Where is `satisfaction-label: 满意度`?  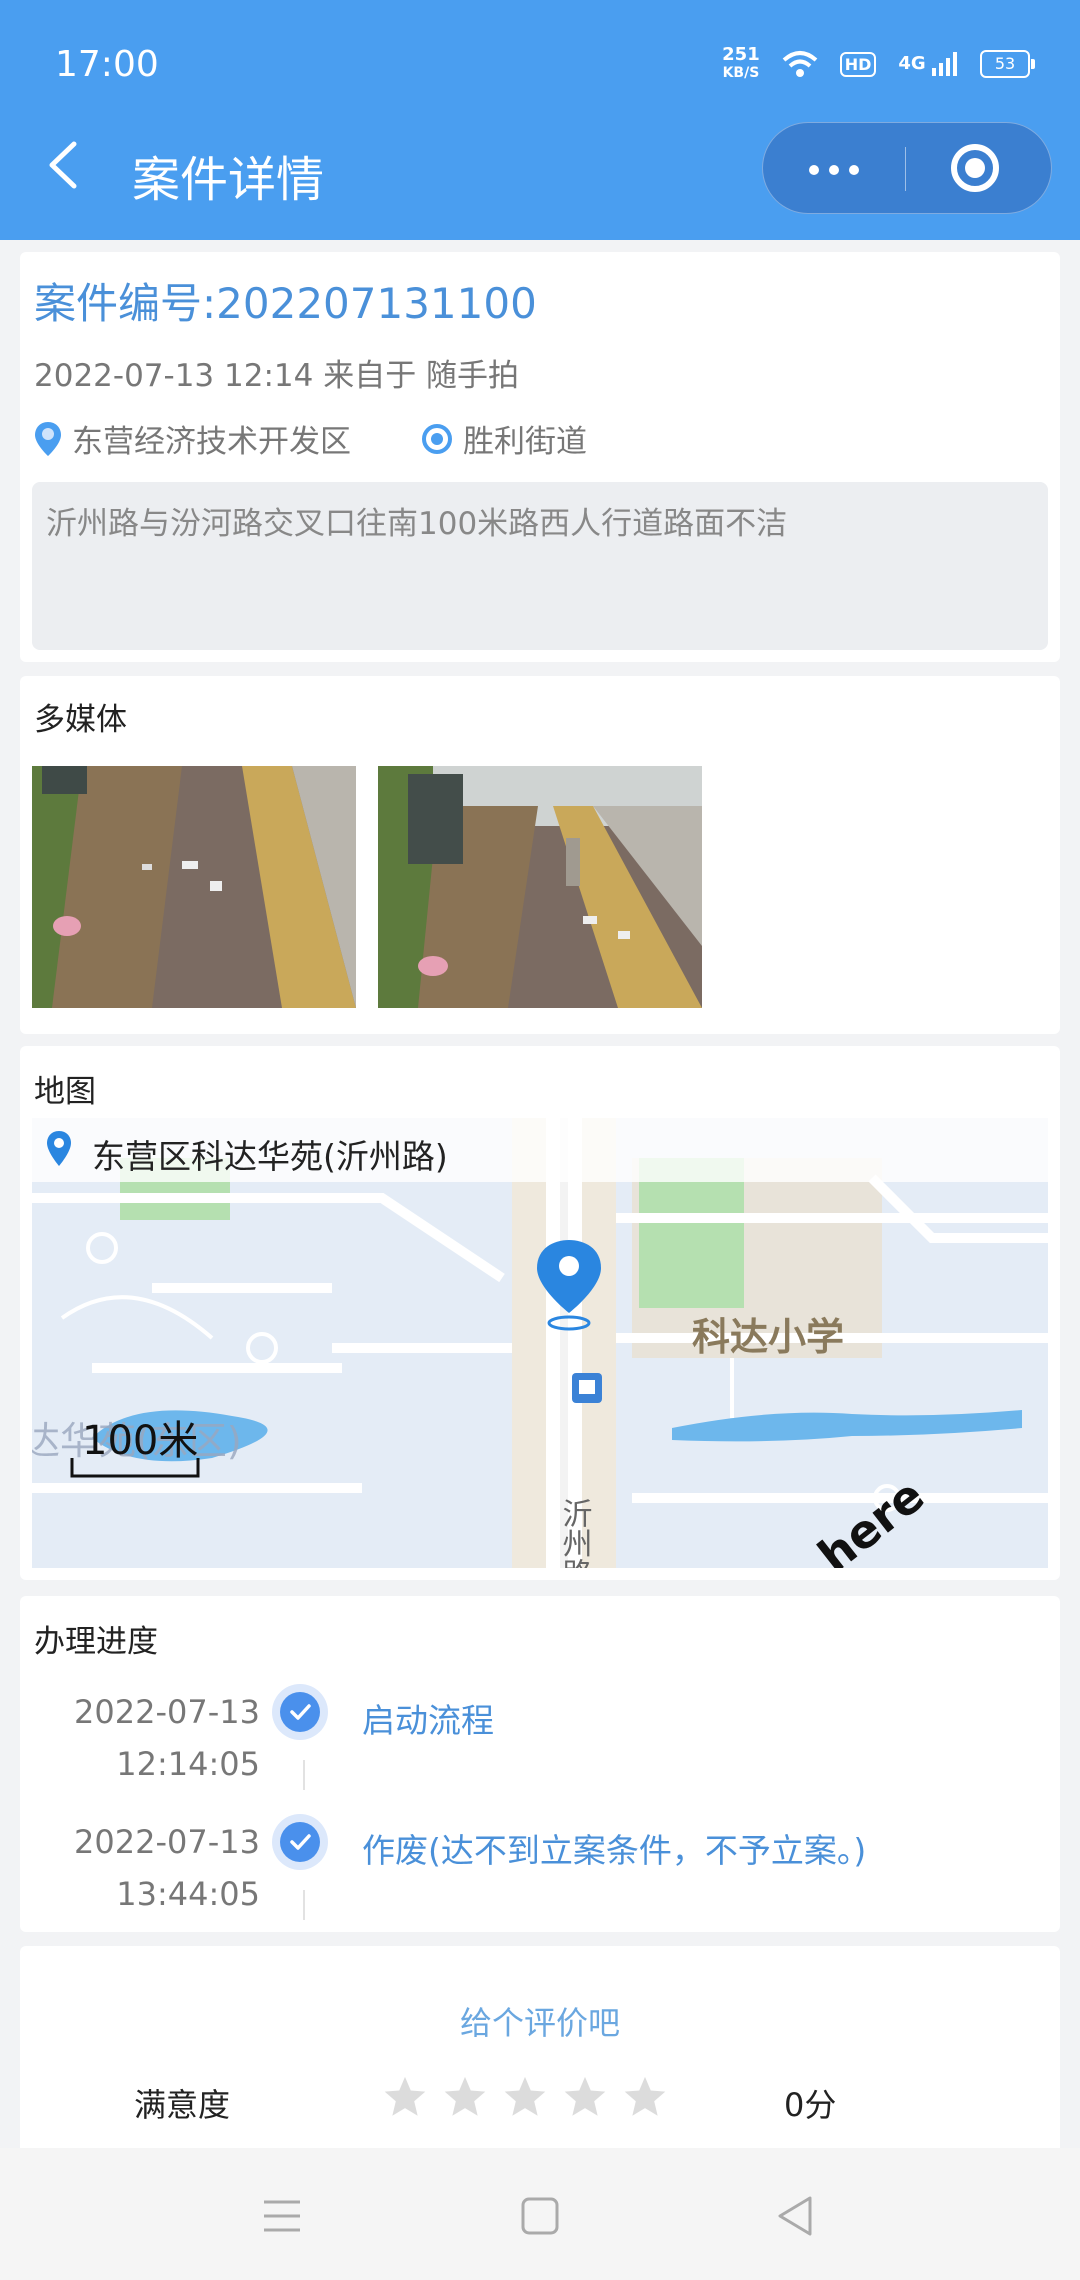
satisfaction-label: 满意度 is located at coordinates (182, 2105).